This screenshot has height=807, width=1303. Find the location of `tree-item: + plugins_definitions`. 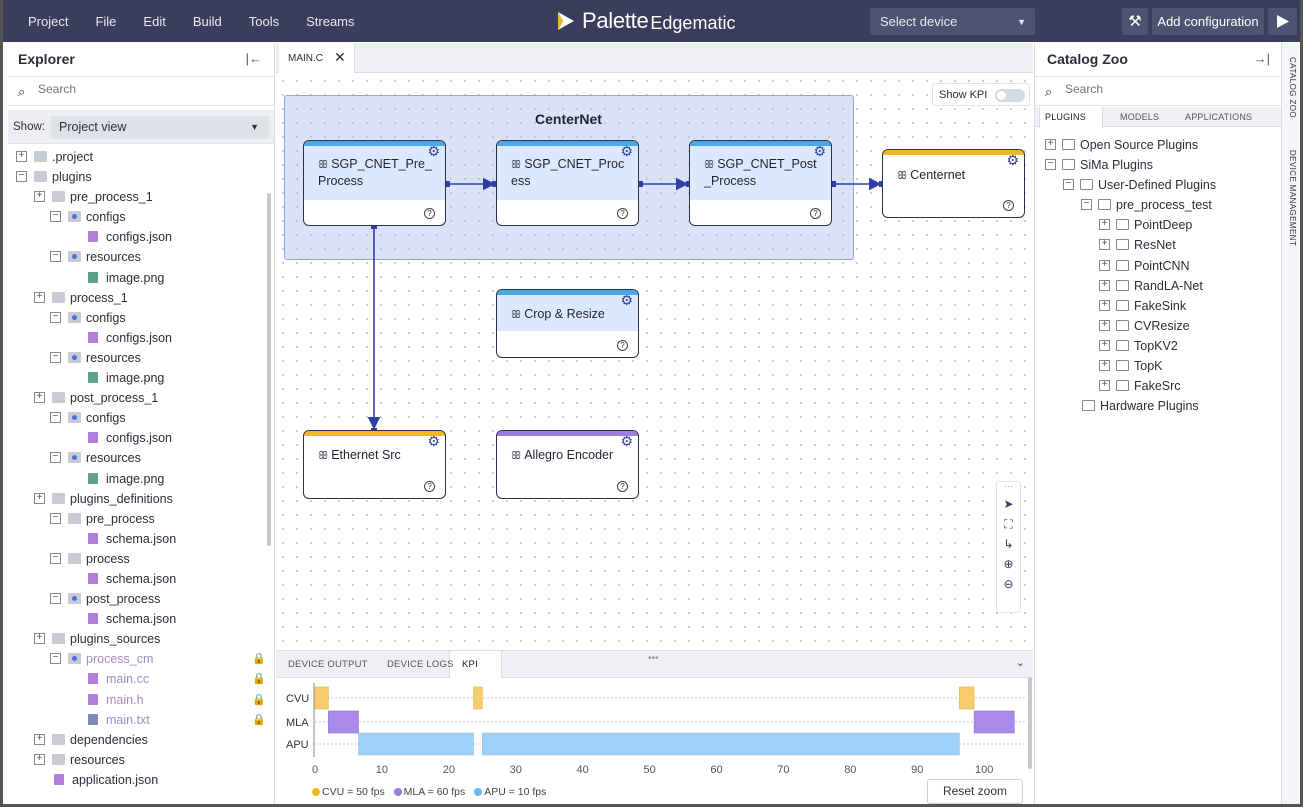

tree-item: + plugins_definitions is located at coordinates (137, 499).